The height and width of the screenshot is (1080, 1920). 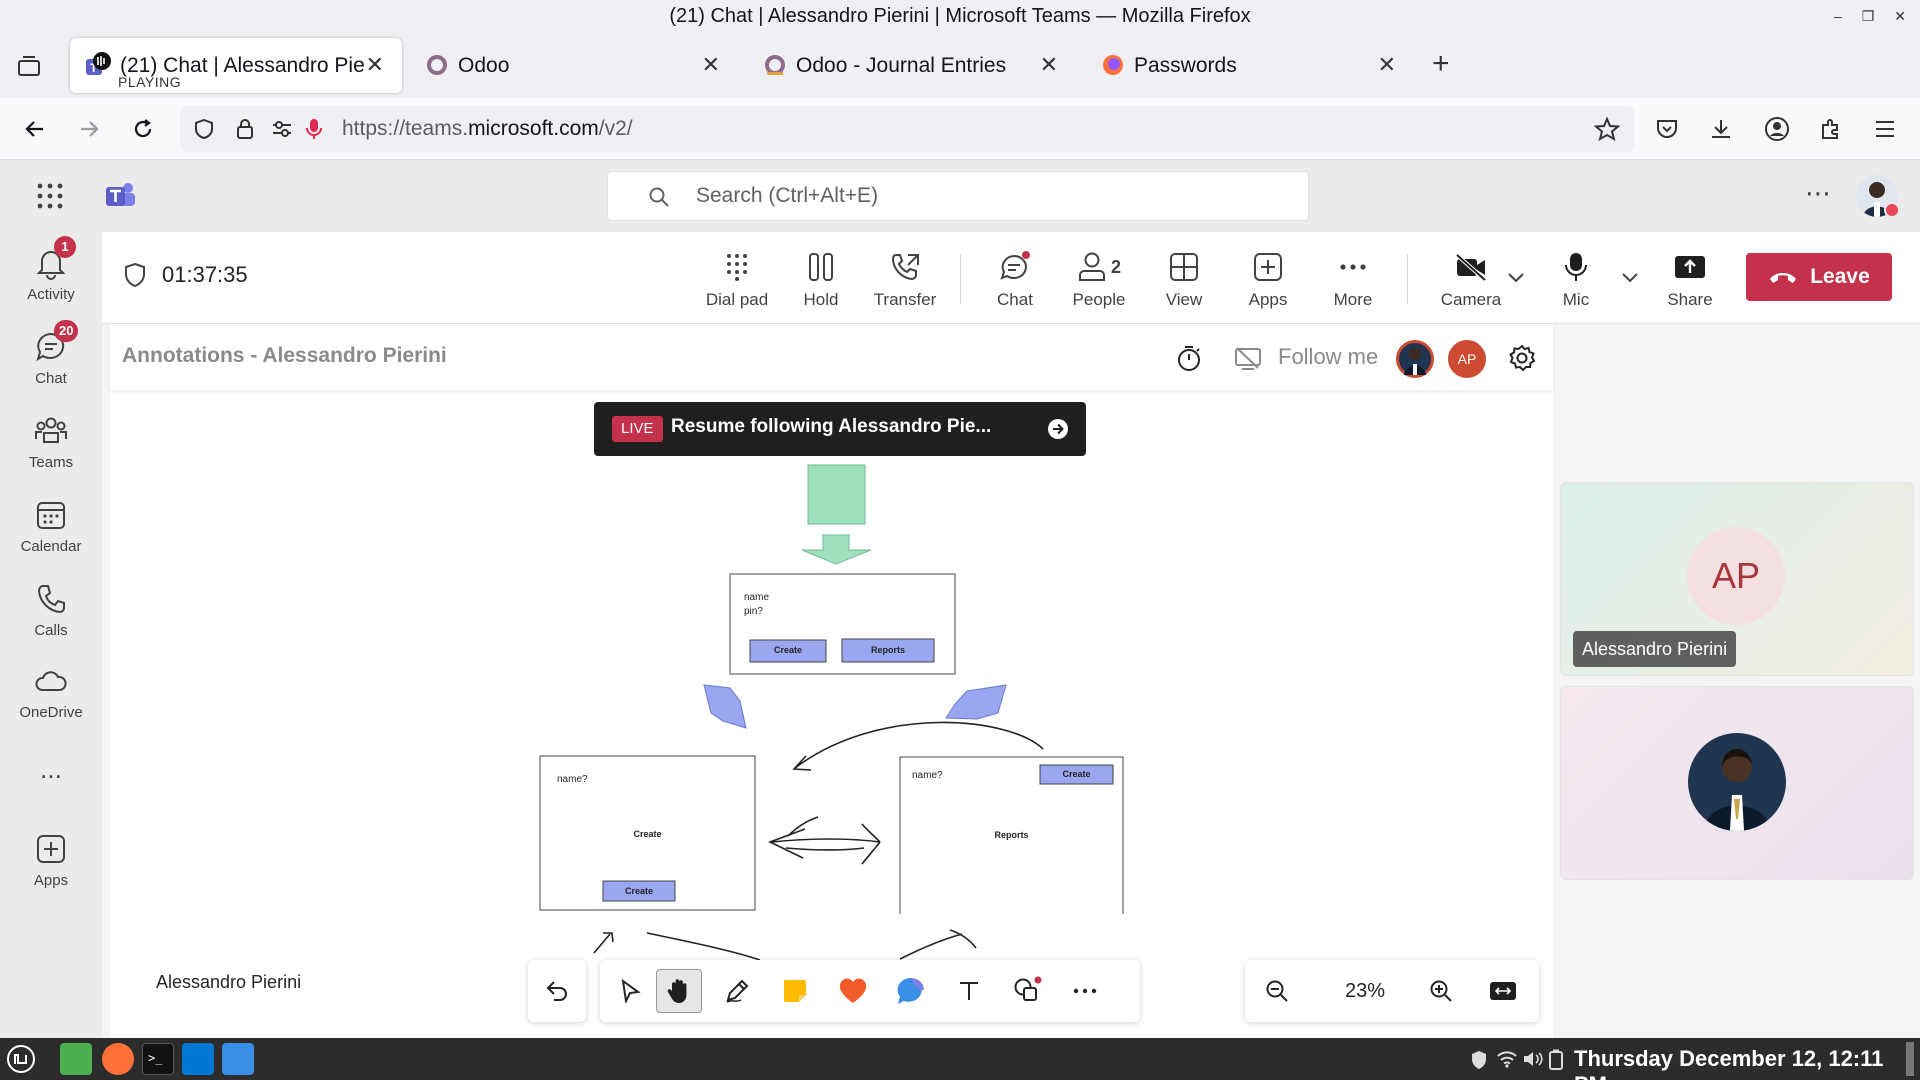 I want to click on downloads-button, so click(x=1721, y=129).